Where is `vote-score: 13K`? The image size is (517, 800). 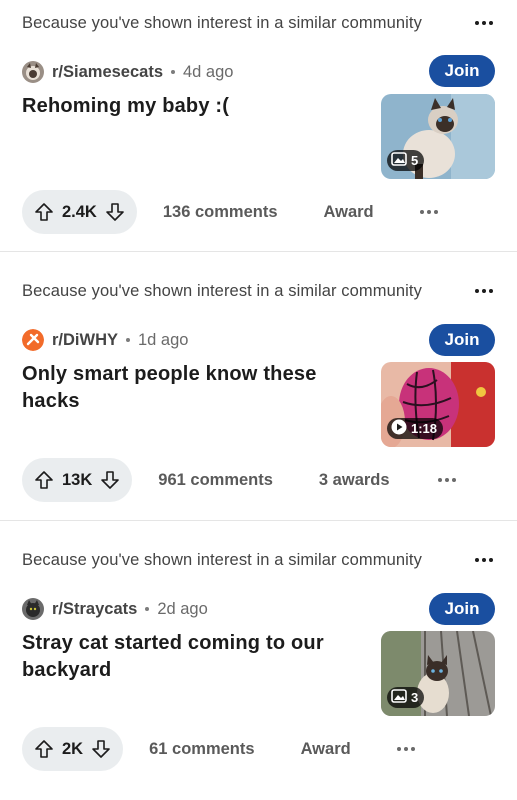 vote-score: 13K is located at coordinates (77, 479).